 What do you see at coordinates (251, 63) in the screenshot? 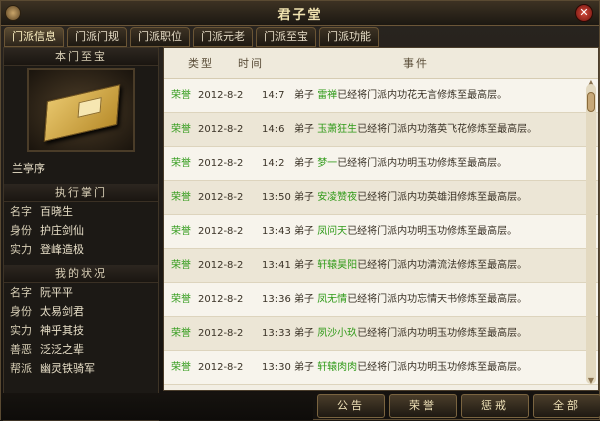
I see `header-time: 时间` at bounding box center [251, 63].